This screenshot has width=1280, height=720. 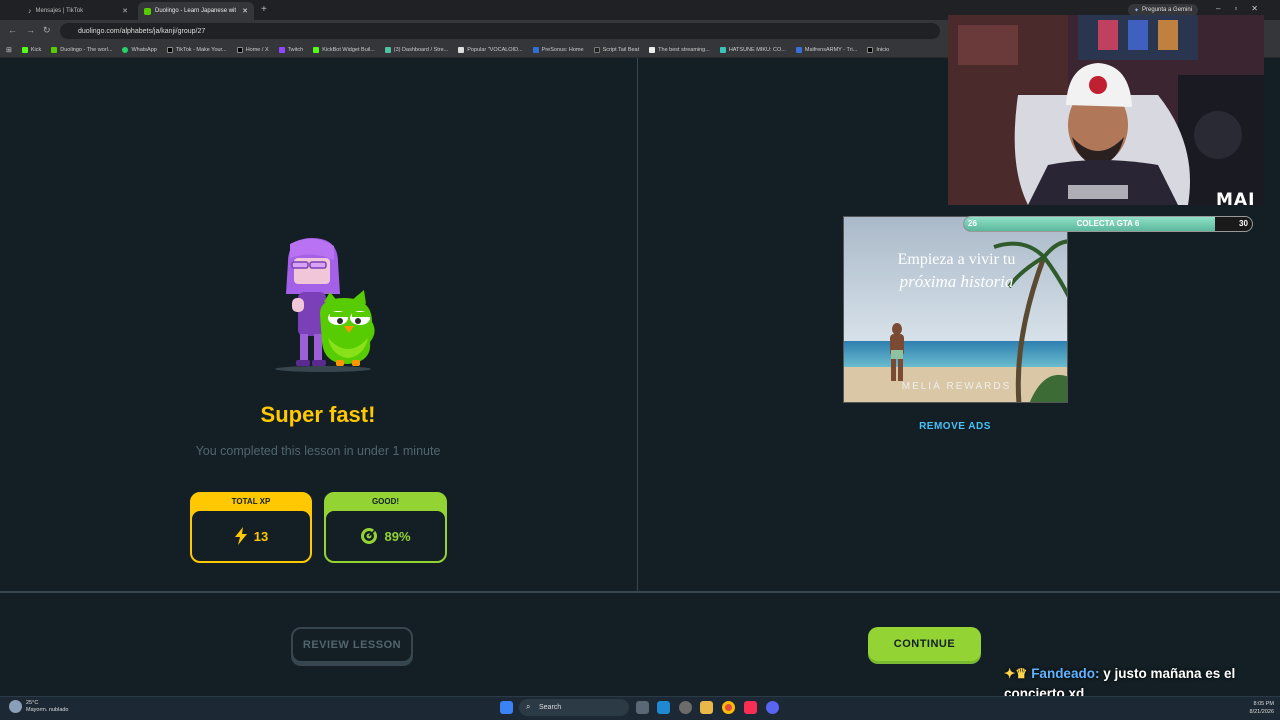 I want to click on close-window-icon: ✕, so click(x=1254, y=8).